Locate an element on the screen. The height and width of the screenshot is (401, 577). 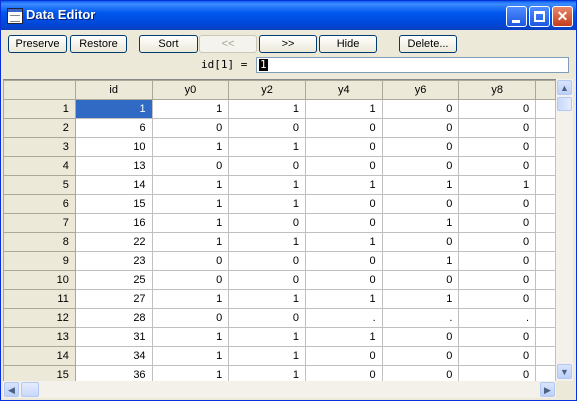
restore-button: Restore is located at coordinates (98, 44).